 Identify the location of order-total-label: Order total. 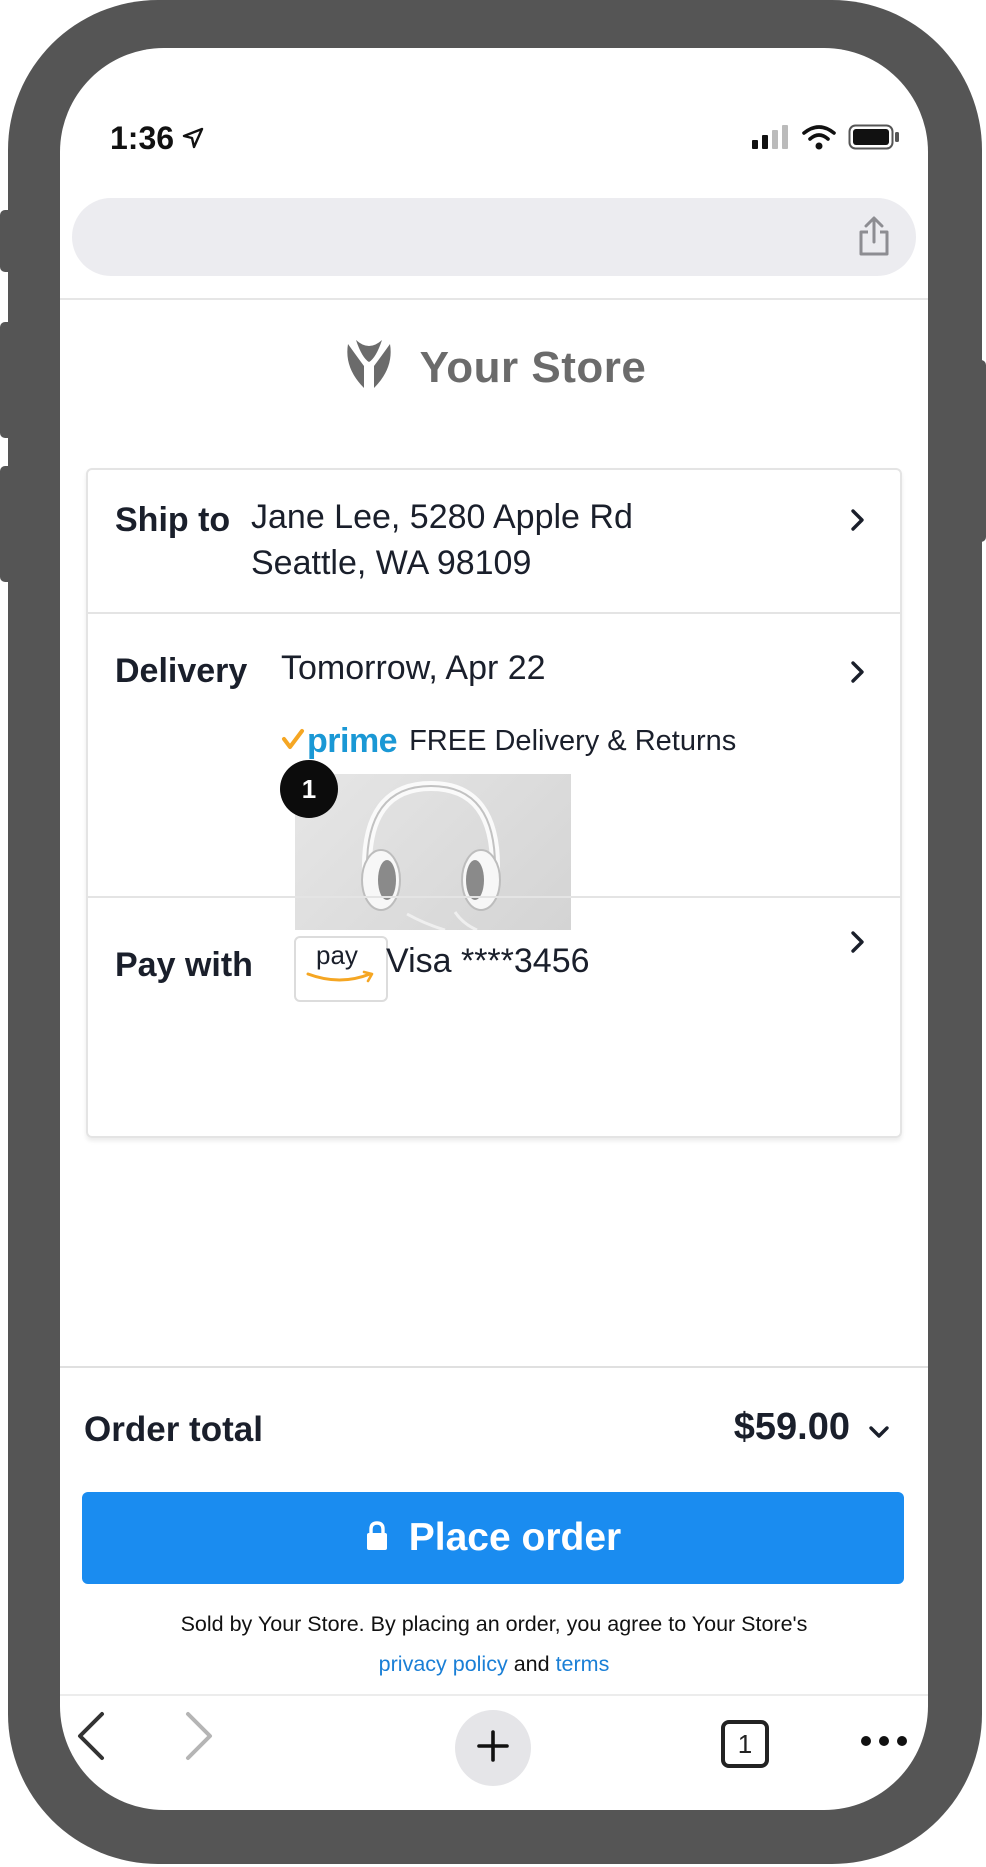
(173, 1429).